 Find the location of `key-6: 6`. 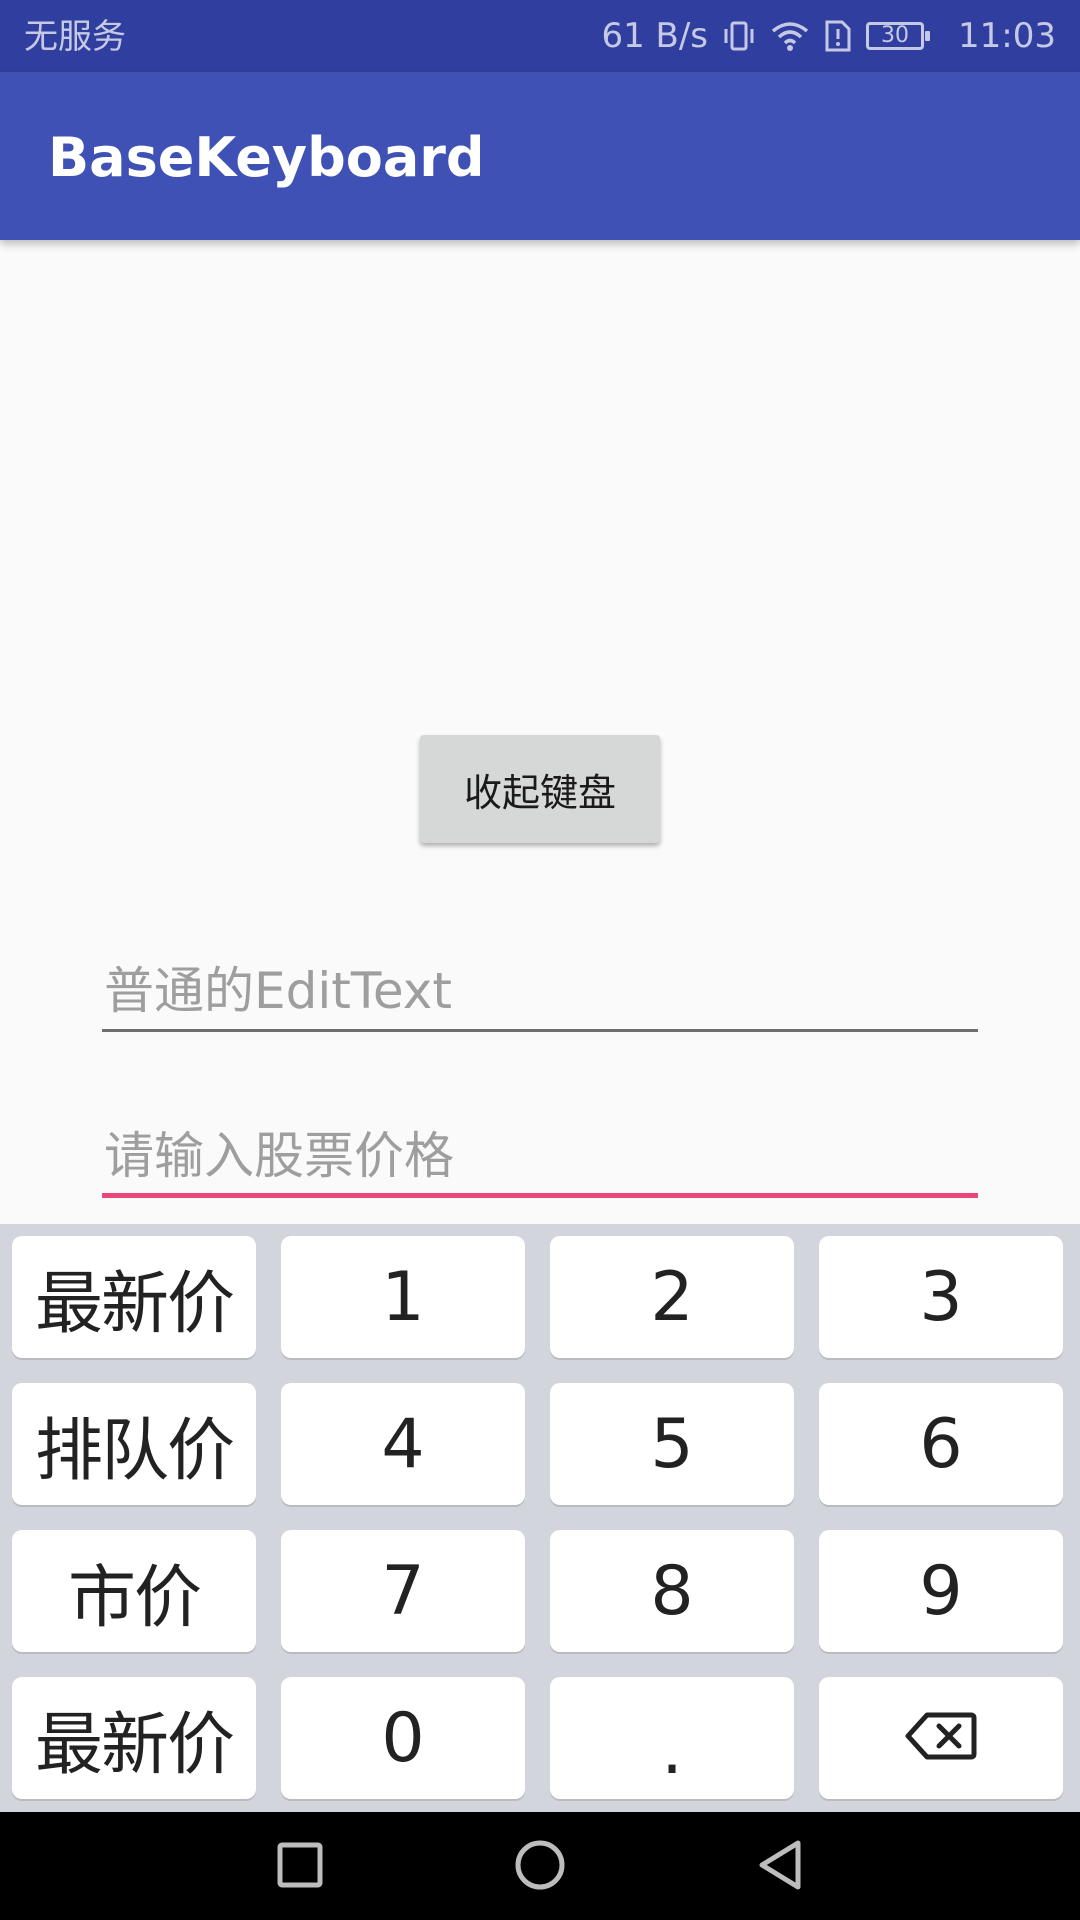

key-6: 6 is located at coordinates (941, 1444).